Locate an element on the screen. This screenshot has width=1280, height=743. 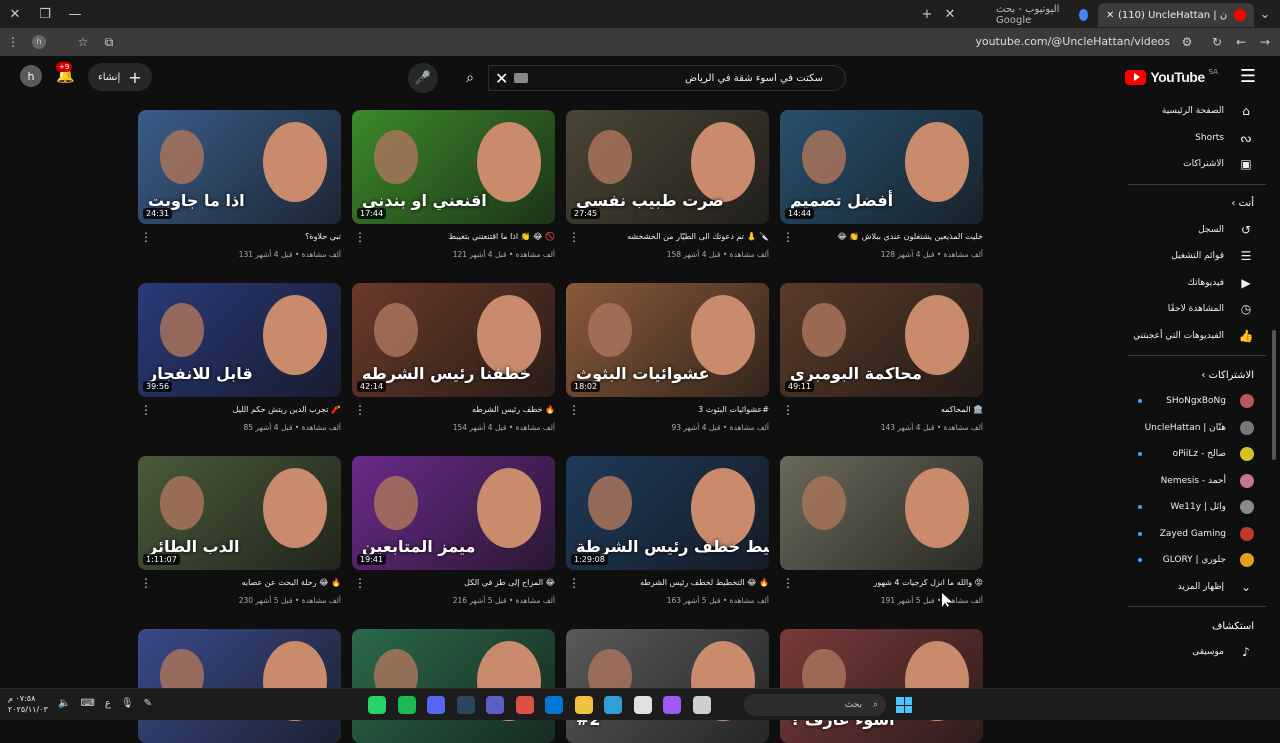
sidebar-item: المشاهدة لاحقًا ◷ is located at coordinates (1199, 309).